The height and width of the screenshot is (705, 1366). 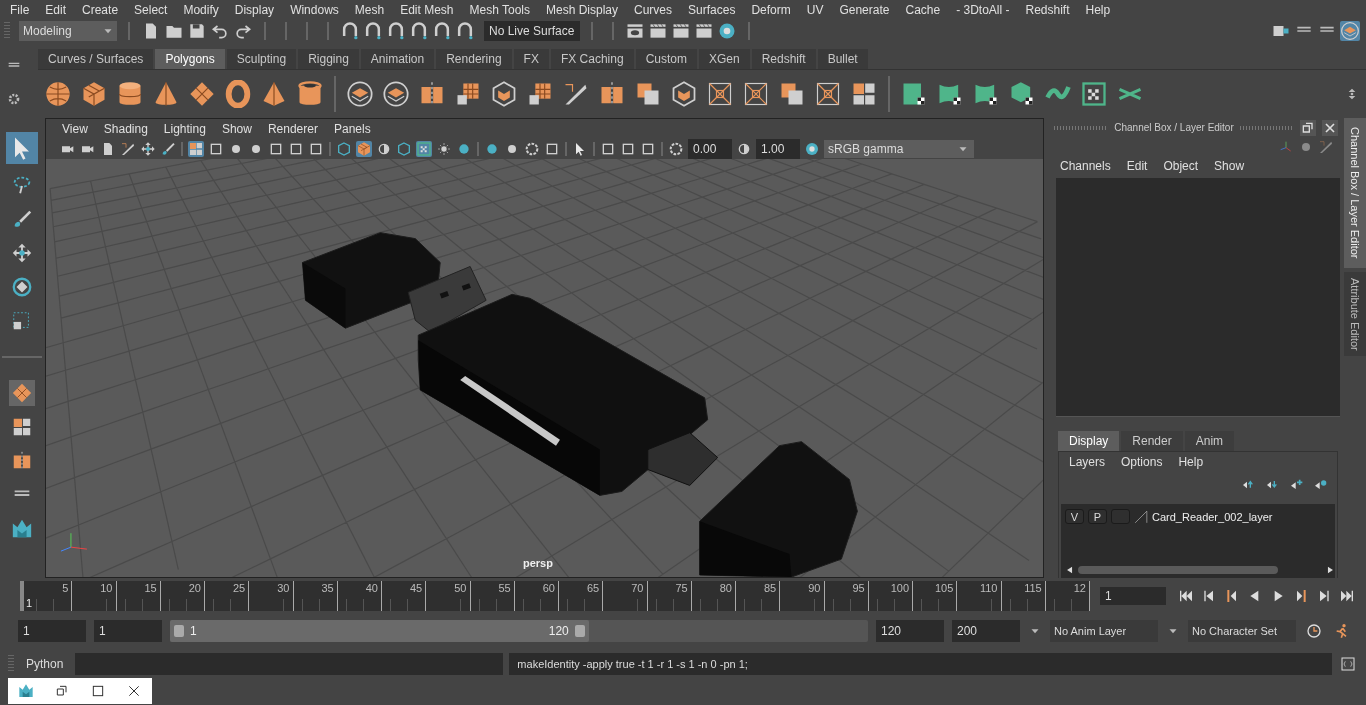 I want to click on mode-dropdown: Modeling, so click(x=68, y=31).